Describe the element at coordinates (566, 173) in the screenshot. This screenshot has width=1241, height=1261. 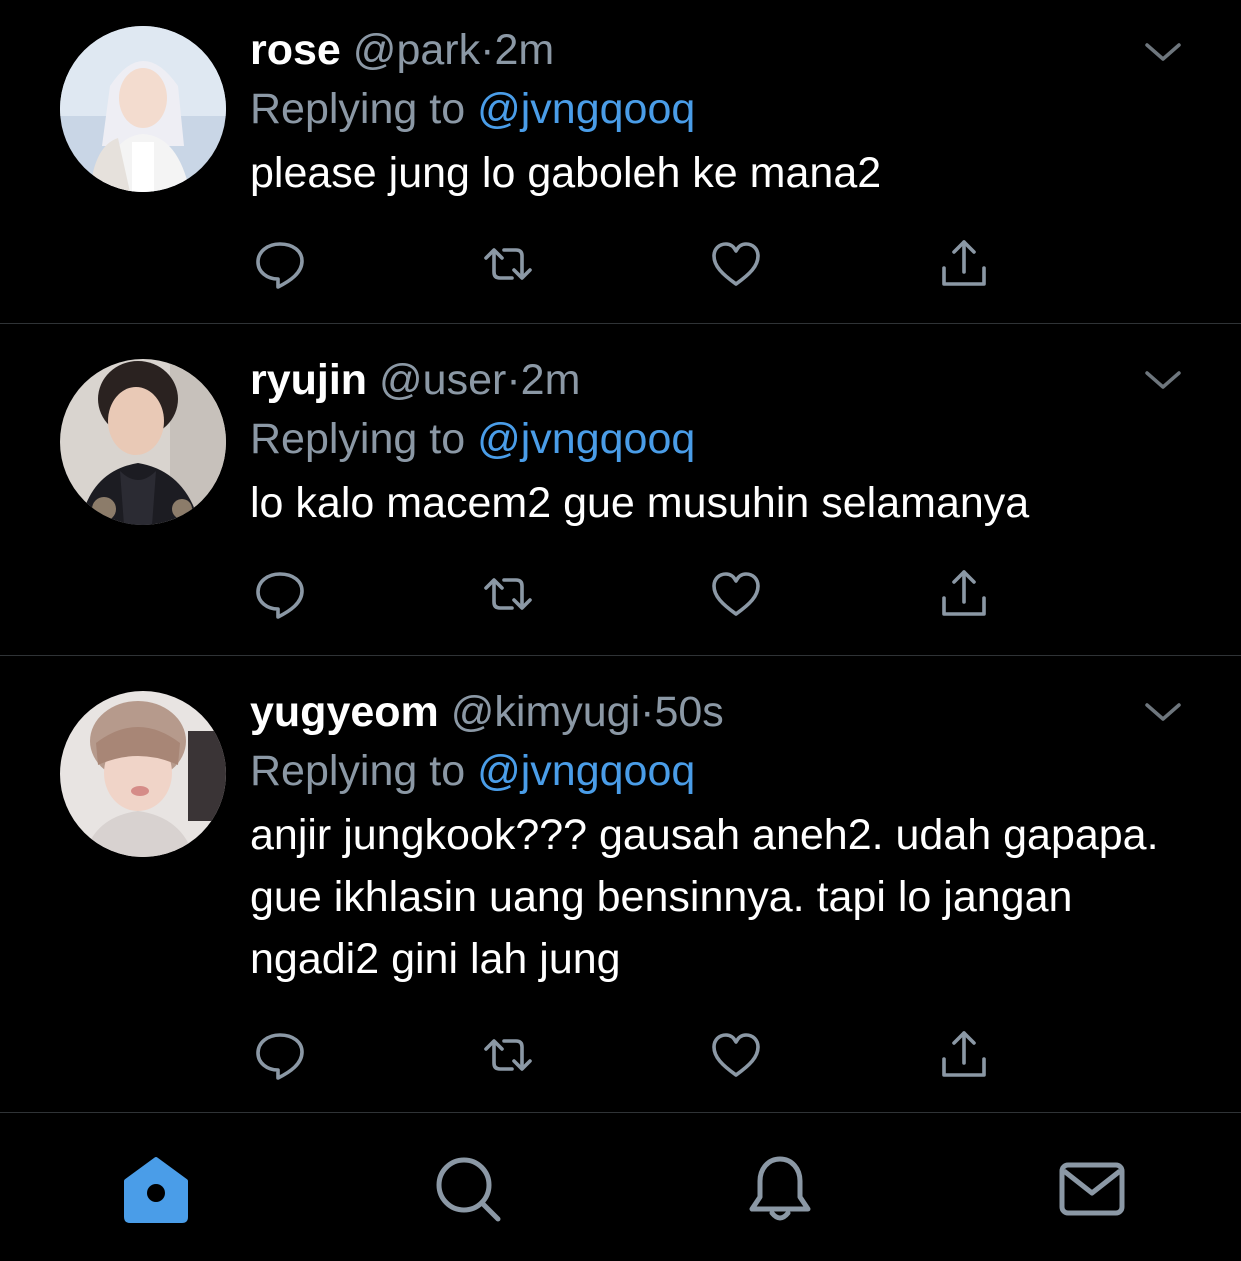
I see `tweet-text: please jung lo gaboleh ke mana2` at that location.